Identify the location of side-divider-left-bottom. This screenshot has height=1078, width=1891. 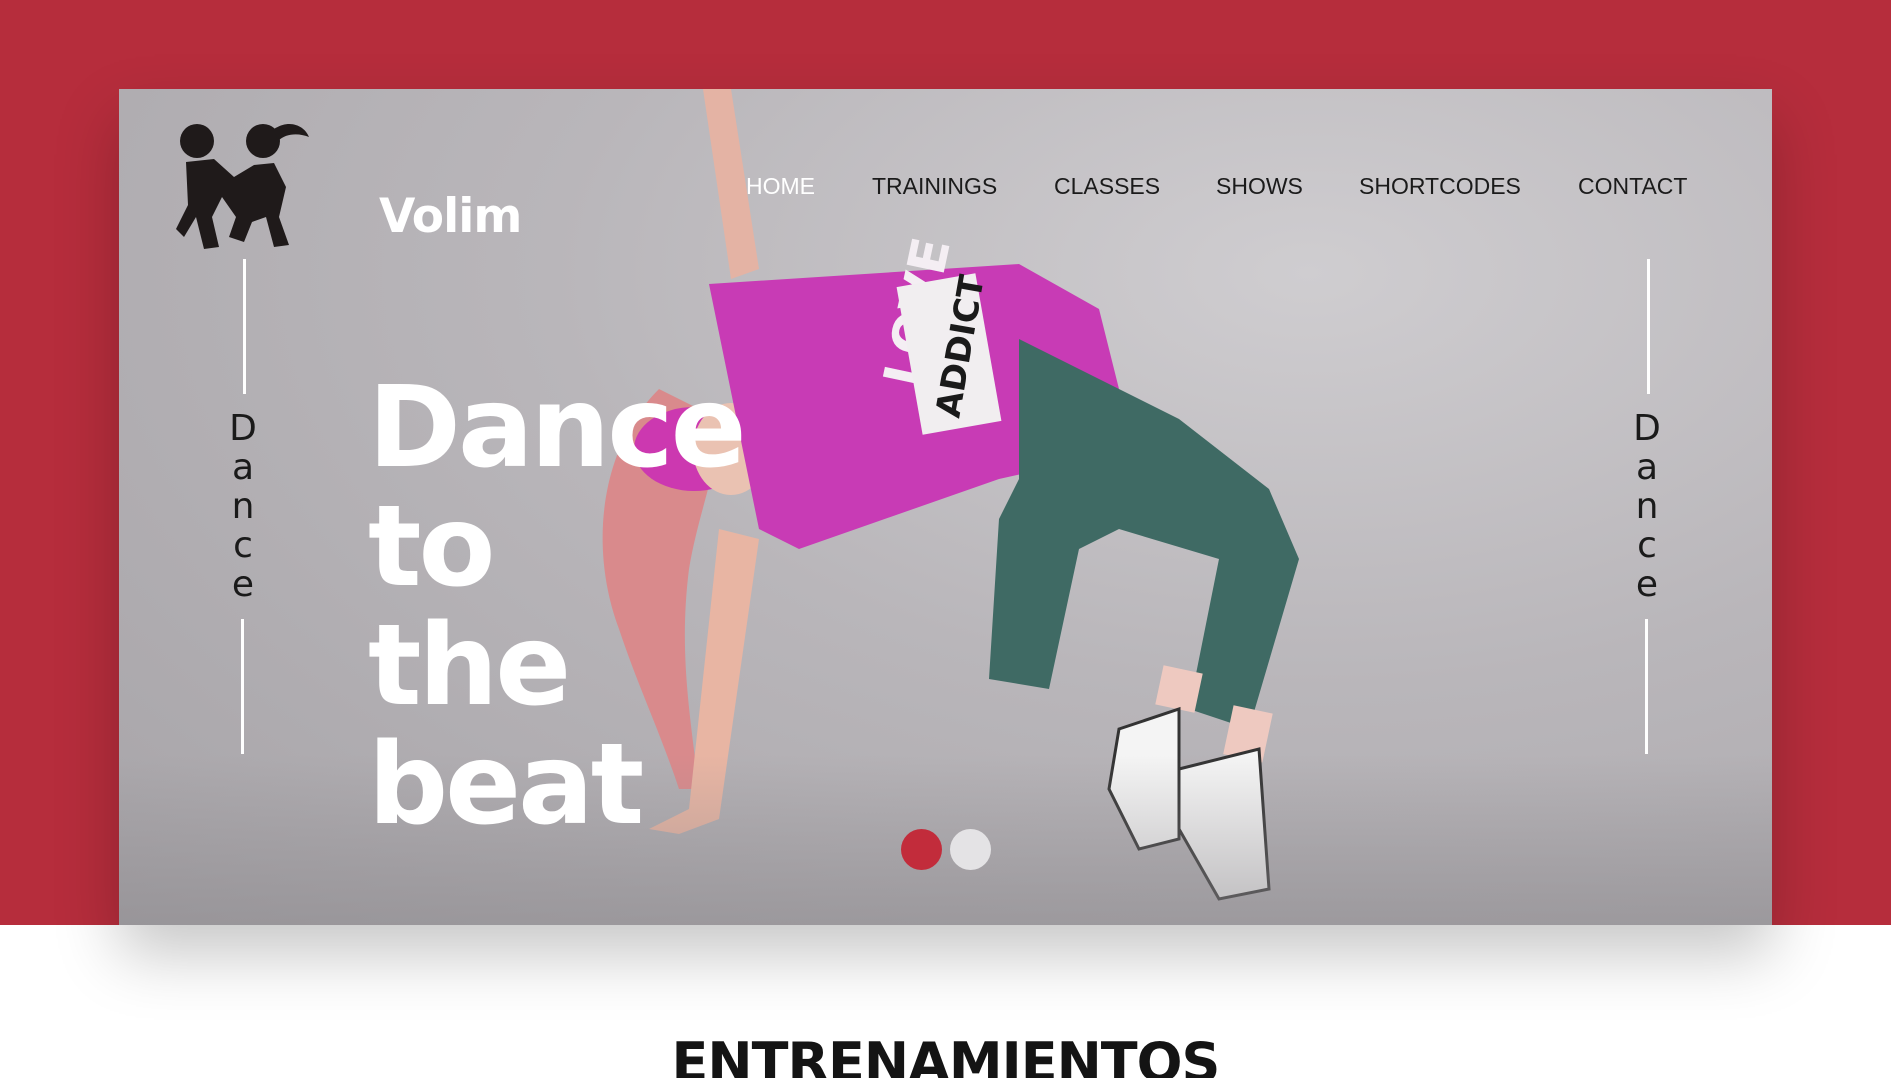
(242, 686).